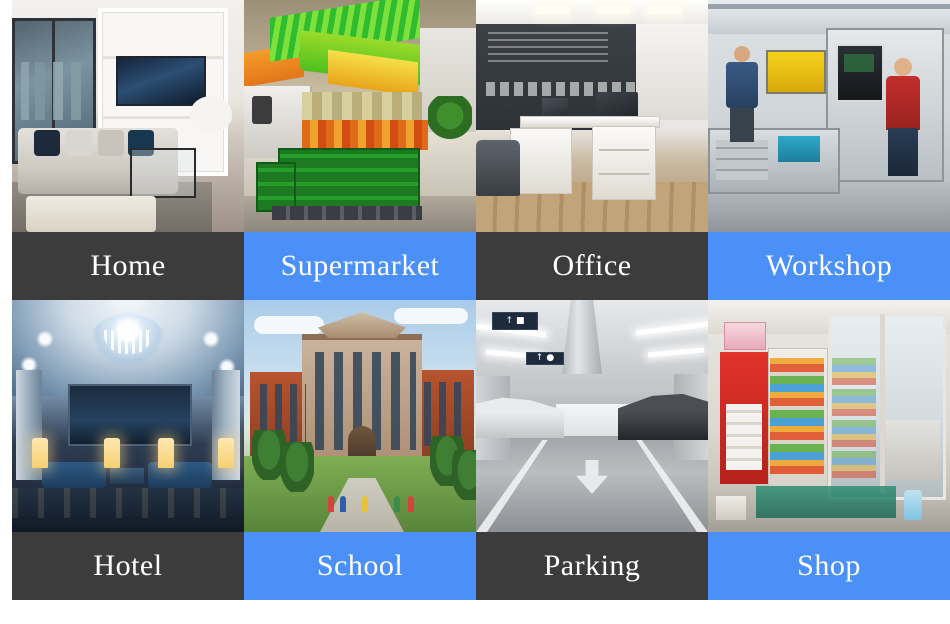 The image size is (950, 624). What do you see at coordinates (913, 450) in the screenshot?
I see `shop-counter` at bounding box center [913, 450].